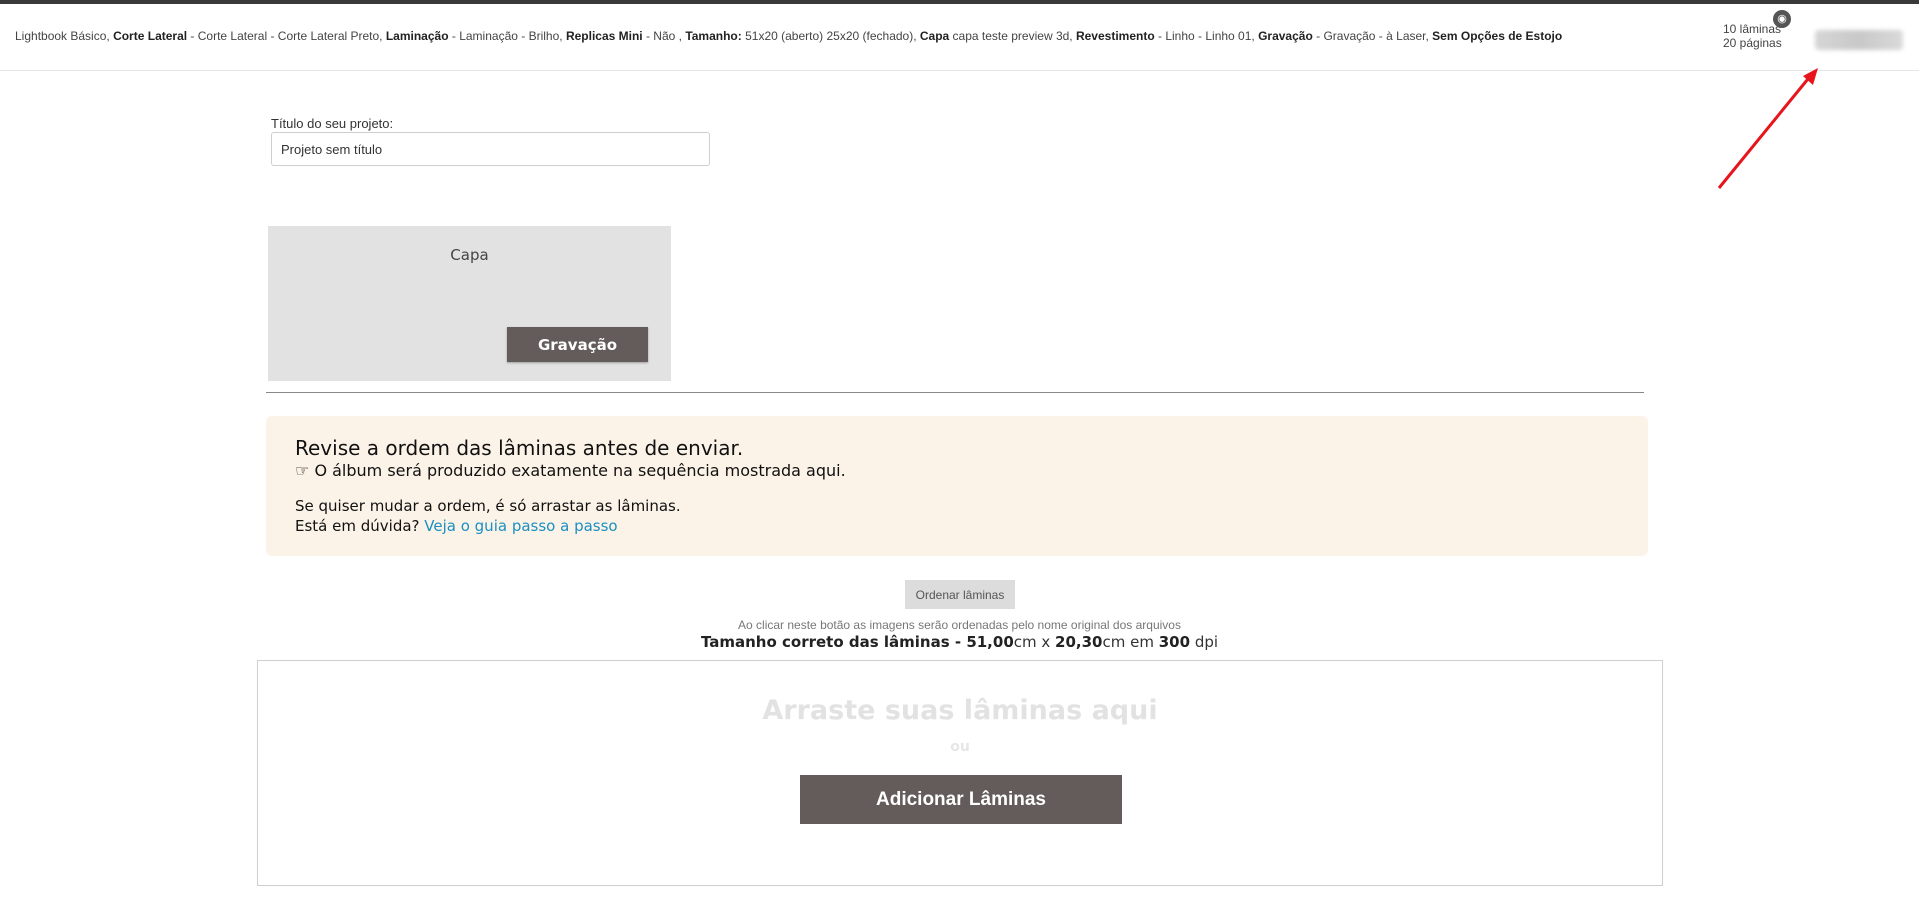  Describe the element at coordinates (960, 710) in the screenshot. I see `dropzone-title: Arraste suas lâminas aqui` at that location.